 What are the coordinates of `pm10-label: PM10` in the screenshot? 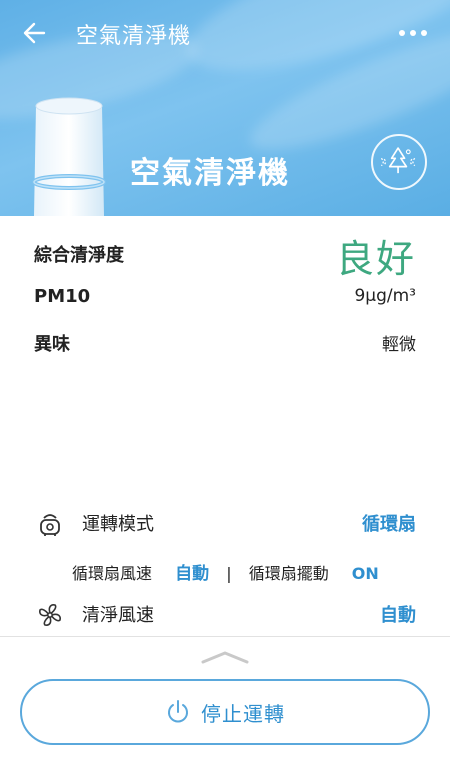 It's located at (62, 296).